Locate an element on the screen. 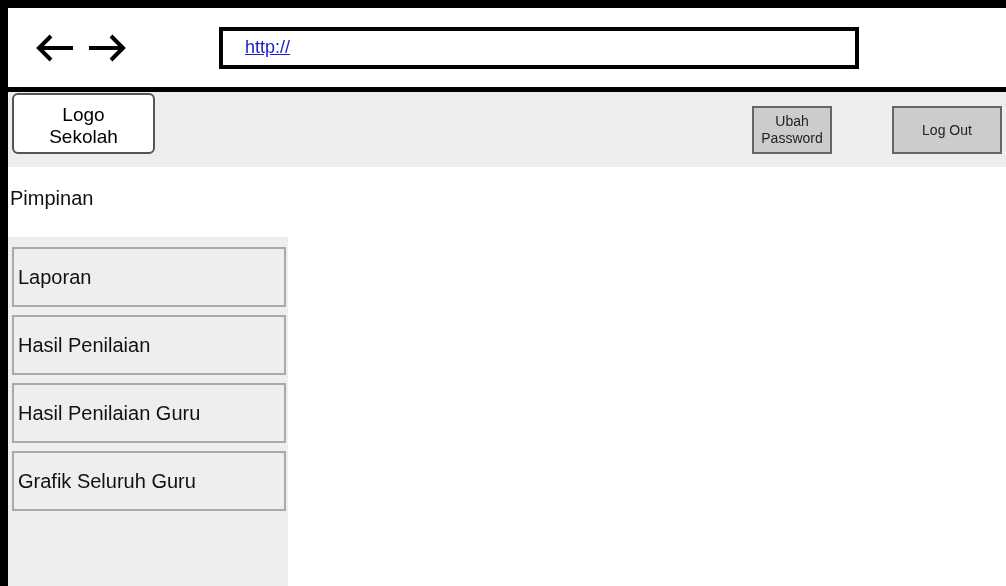  change-password-button: Ubah Password is located at coordinates (792, 130).